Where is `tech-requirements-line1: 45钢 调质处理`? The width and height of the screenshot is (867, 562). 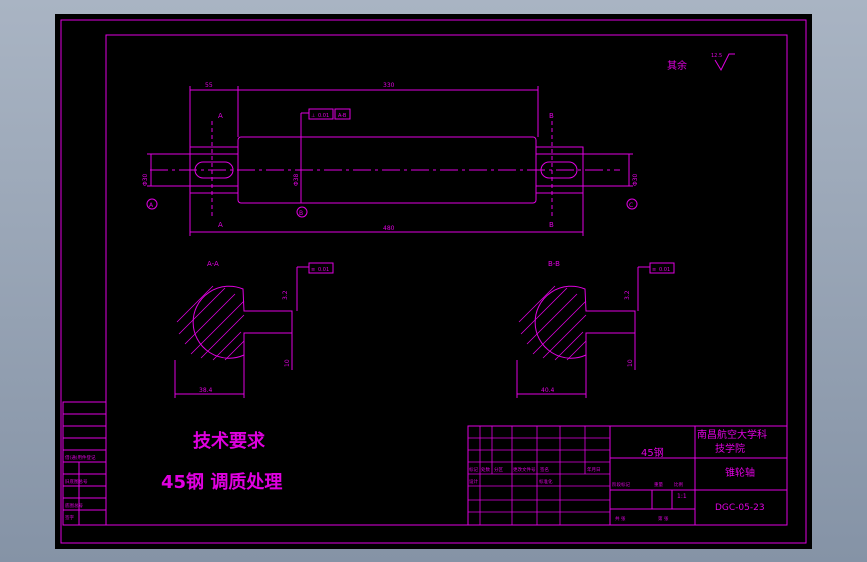
tech-requirements-line1: 45钢 调质处理 is located at coordinates (221, 482).